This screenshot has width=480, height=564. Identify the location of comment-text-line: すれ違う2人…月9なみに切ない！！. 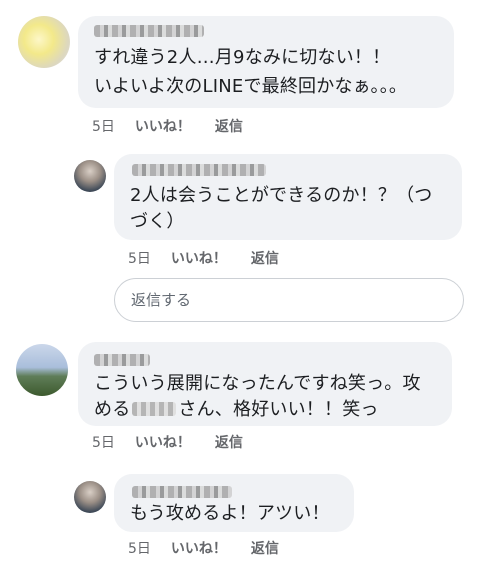
(242, 57).